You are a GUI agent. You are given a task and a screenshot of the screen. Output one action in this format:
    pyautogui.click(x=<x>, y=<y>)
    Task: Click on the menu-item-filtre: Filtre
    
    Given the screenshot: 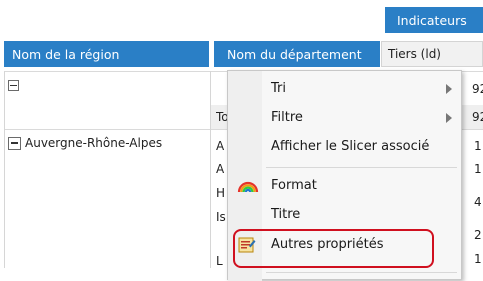 What is the action you would take?
    pyautogui.click(x=287, y=117)
    